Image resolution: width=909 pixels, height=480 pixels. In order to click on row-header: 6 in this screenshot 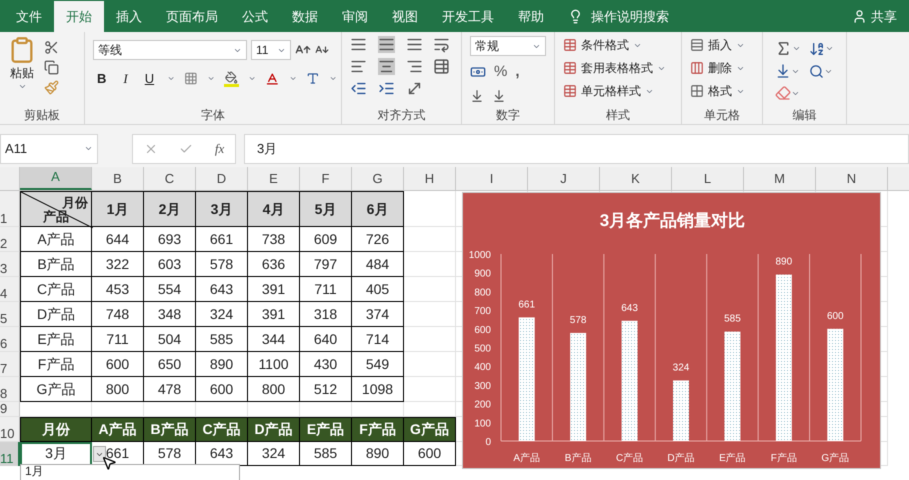, I will do `click(10, 339)`.